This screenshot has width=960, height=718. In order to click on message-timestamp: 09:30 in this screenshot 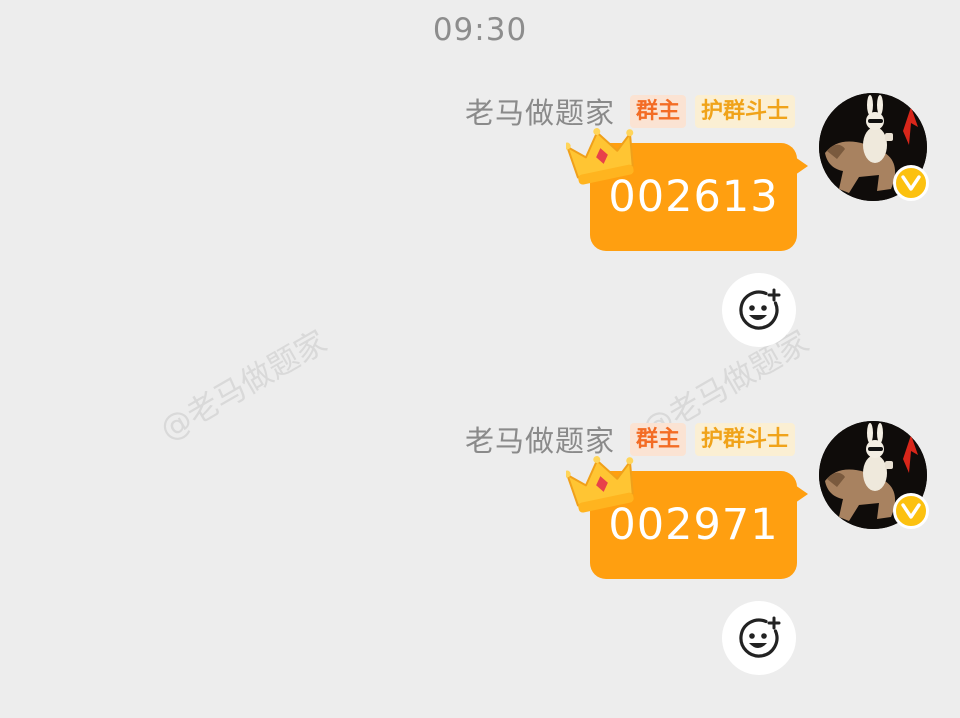, I will do `click(480, 30)`.